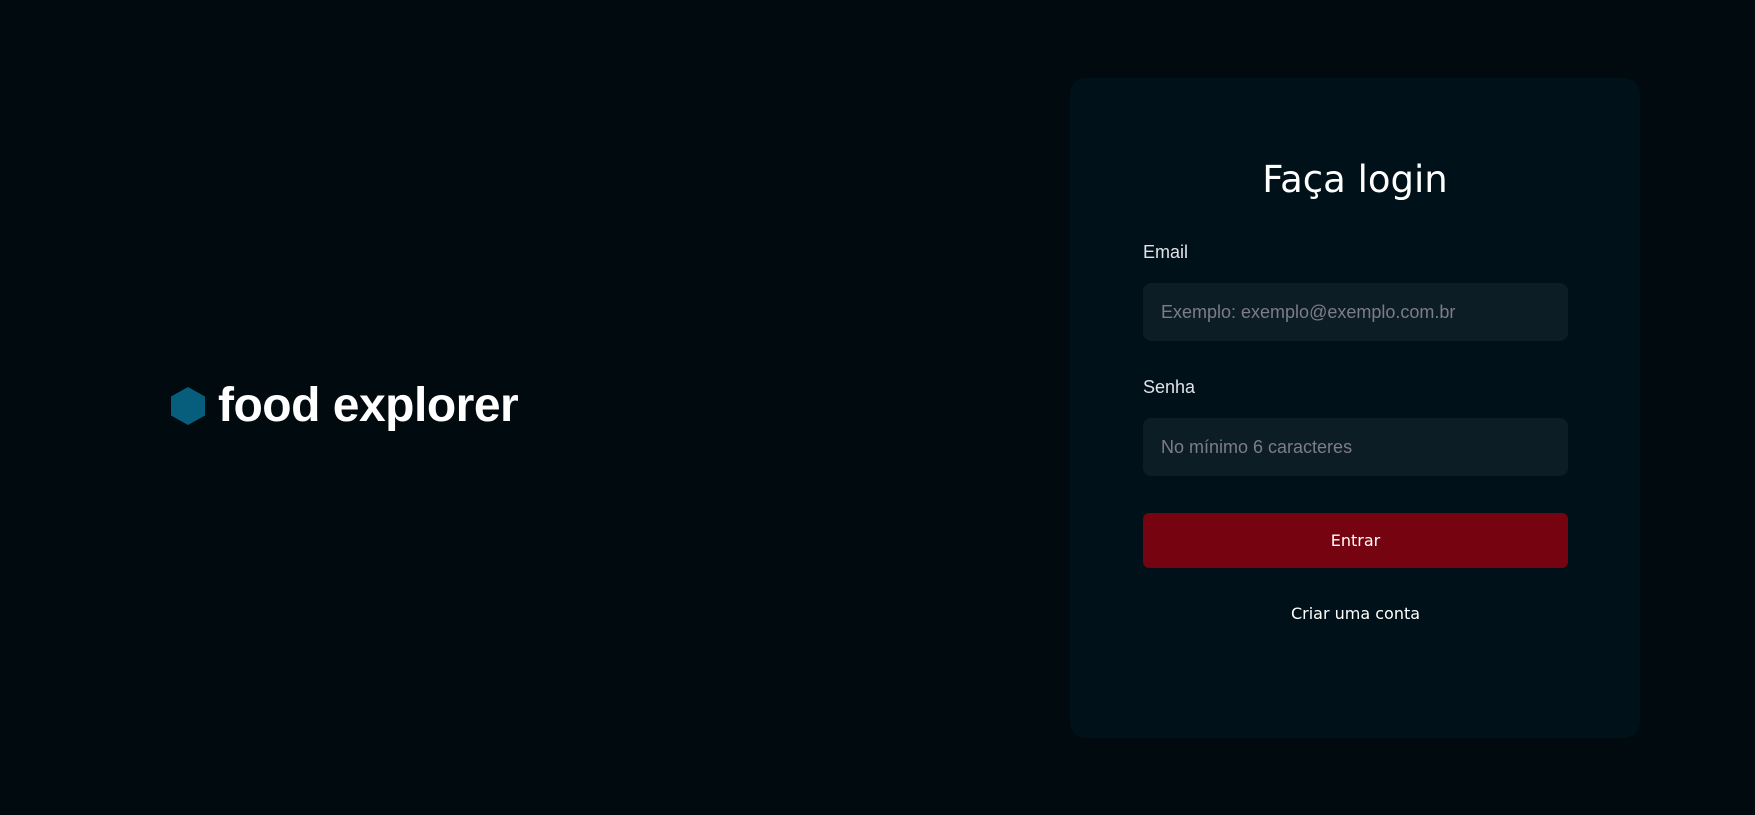 The height and width of the screenshot is (815, 1755). What do you see at coordinates (368, 405) in the screenshot?
I see `brand-name: food explorer` at bounding box center [368, 405].